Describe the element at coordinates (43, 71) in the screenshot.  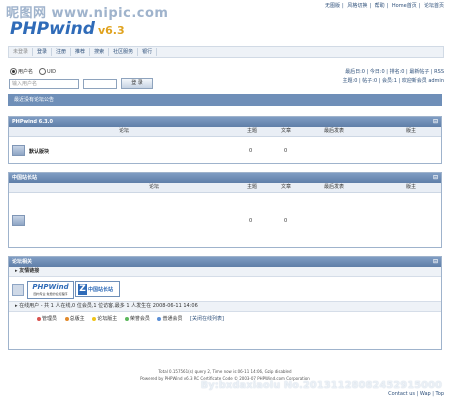
I see `radio-off-icon` at that location.